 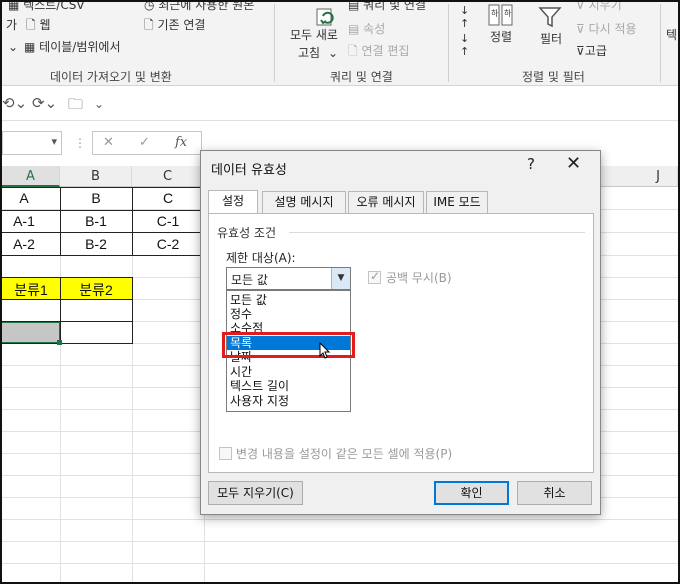 I want to click on table-range-button: ▦ 테이블/범위에서, so click(x=72, y=46).